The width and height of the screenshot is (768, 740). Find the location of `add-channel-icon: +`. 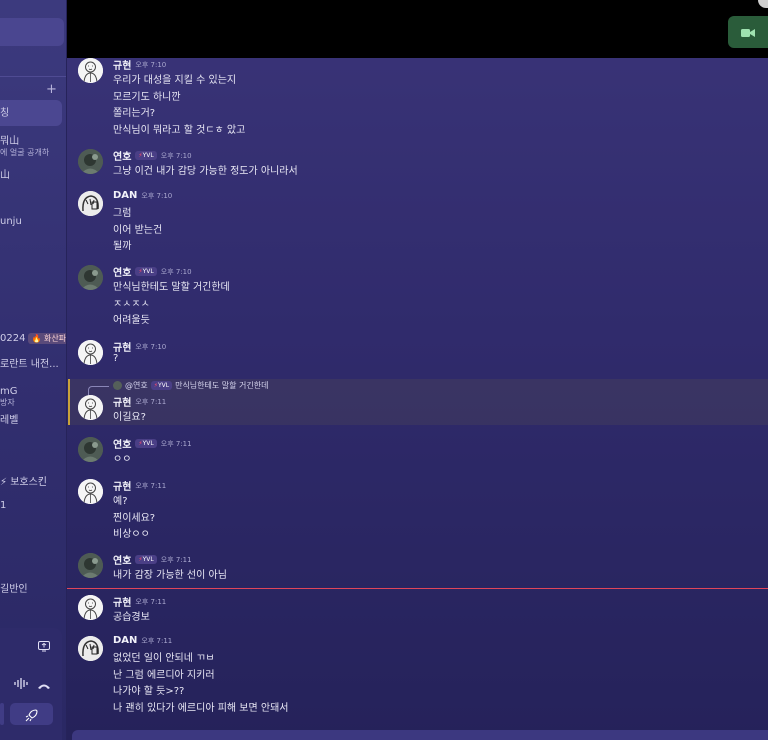

add-channel-icon: + is located at coordinates (51, 89).